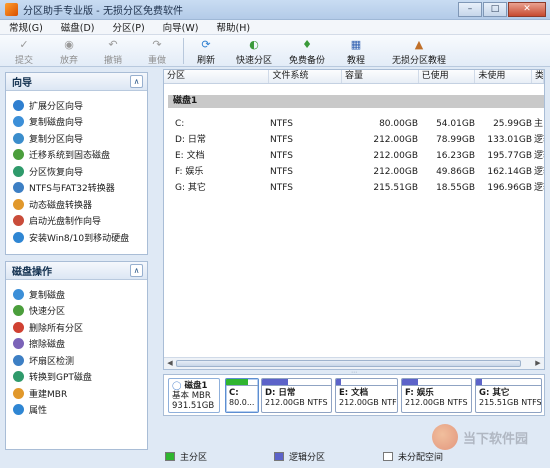 The height and width of the screenshot is (468, 550). What do you see at coordinates (23, 61) in the screenshot?
I see `commit-label: 提交` at bounding box center [23, 61].